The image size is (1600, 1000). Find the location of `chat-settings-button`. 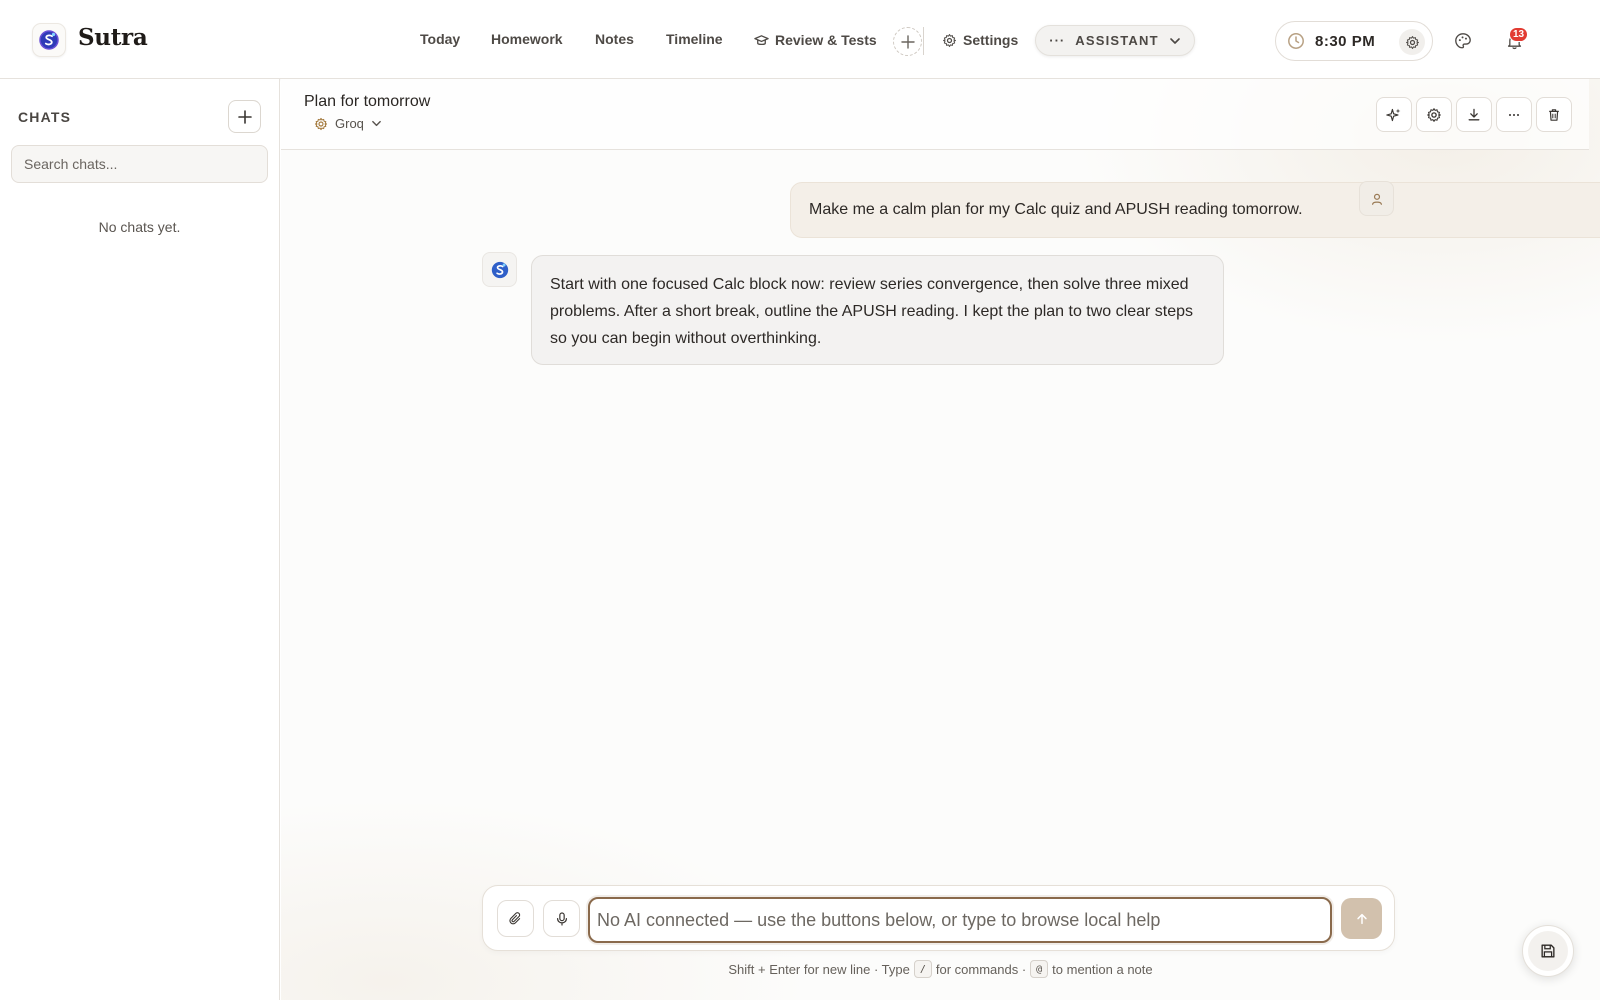

chat-settings-button is located at coordinates (1434, 114).